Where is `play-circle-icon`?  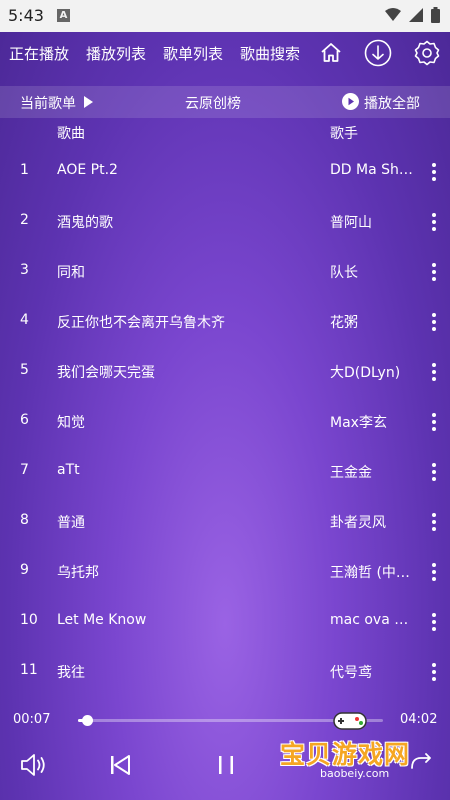 play-circle-icon is located at coordinates (350, 101).